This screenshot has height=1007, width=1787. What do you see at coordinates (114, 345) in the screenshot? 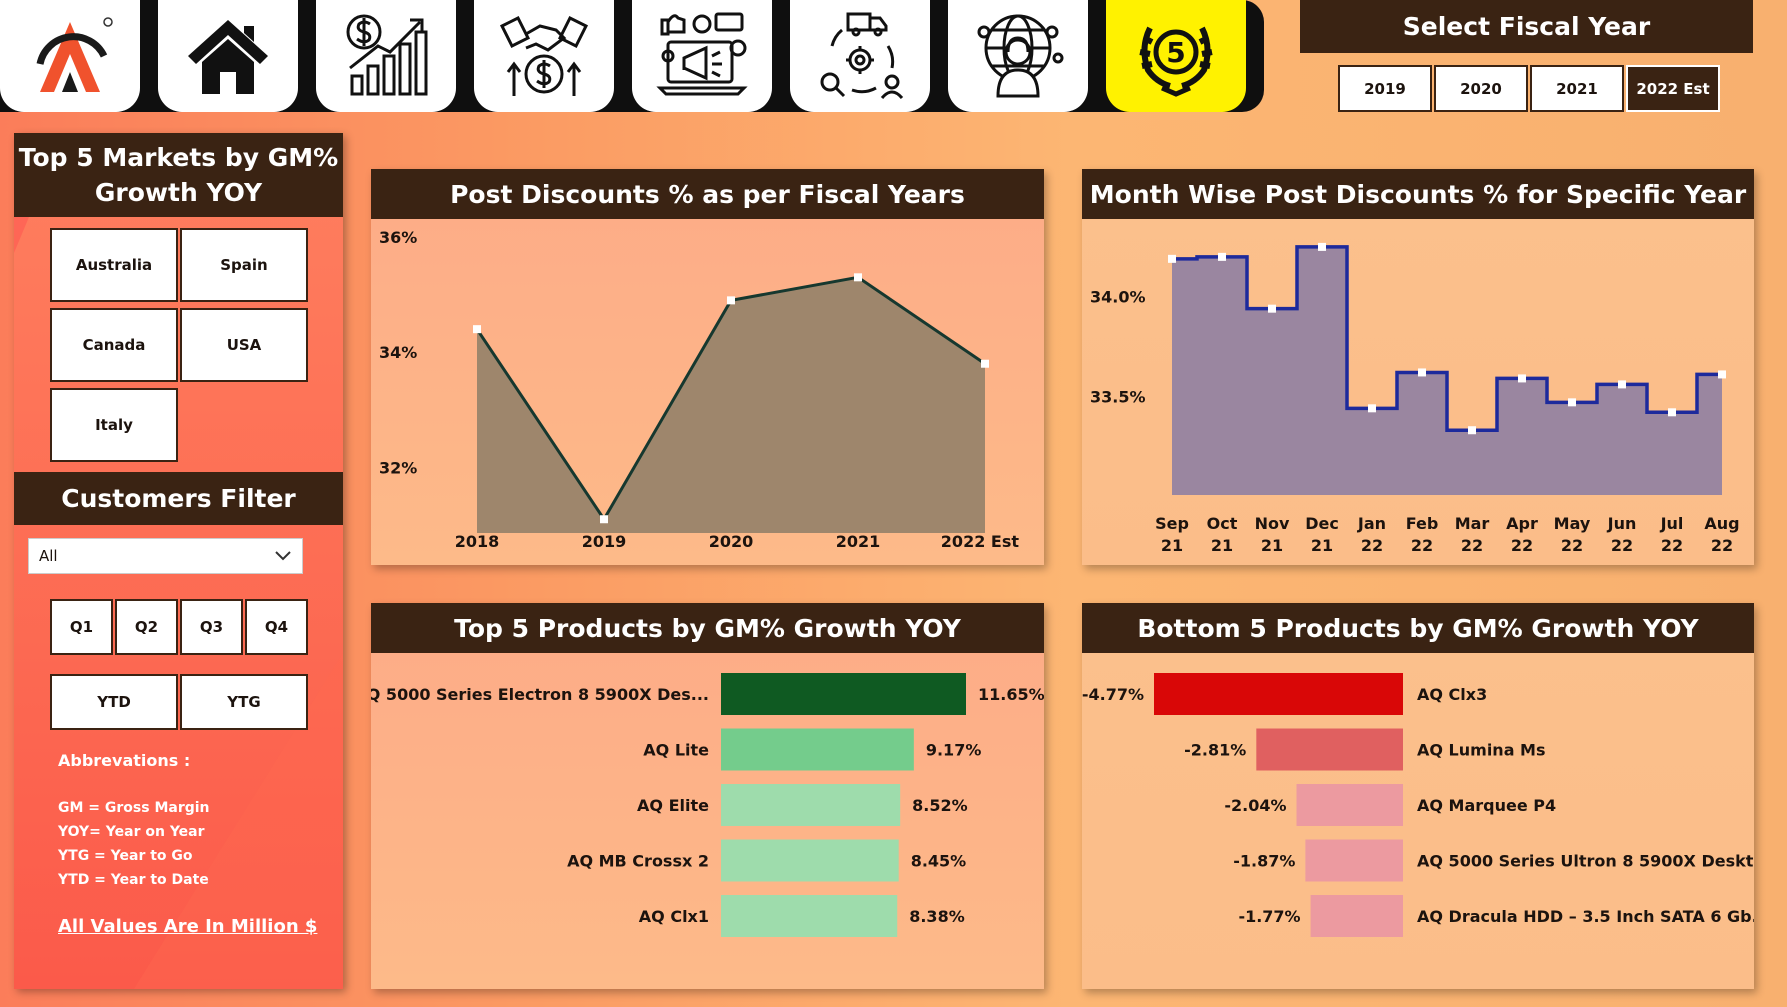
I see `market-canada-button: Canada` at bounding box center [114, 345].